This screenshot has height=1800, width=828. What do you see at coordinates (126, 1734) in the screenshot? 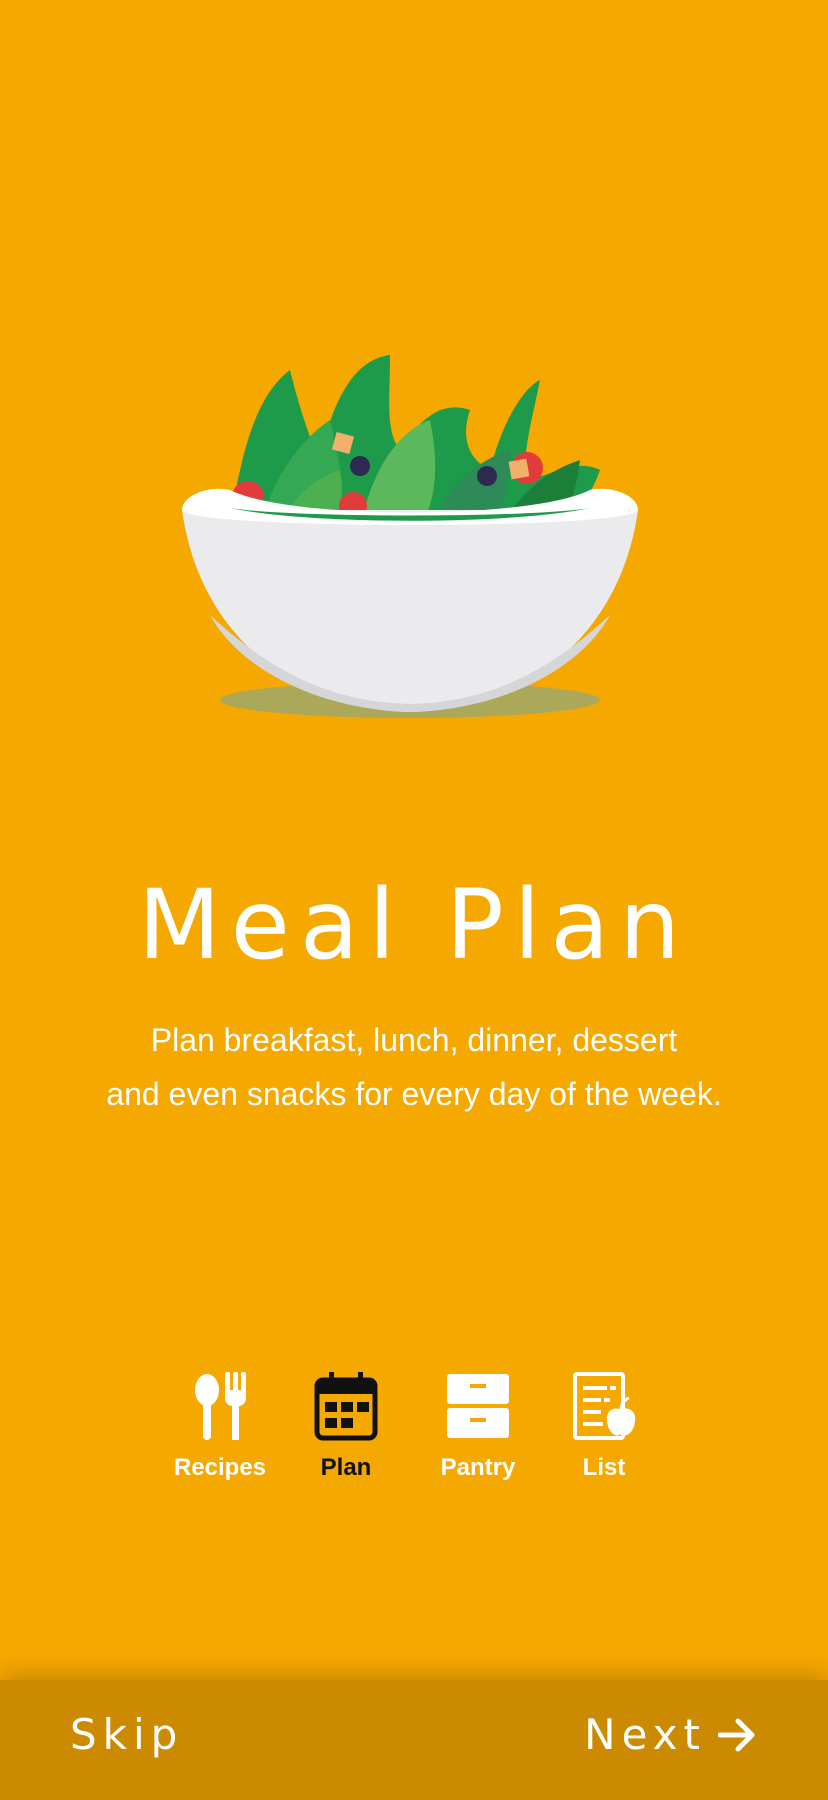
I see `skip-button: Skip` at bounding box center [126, 1734].